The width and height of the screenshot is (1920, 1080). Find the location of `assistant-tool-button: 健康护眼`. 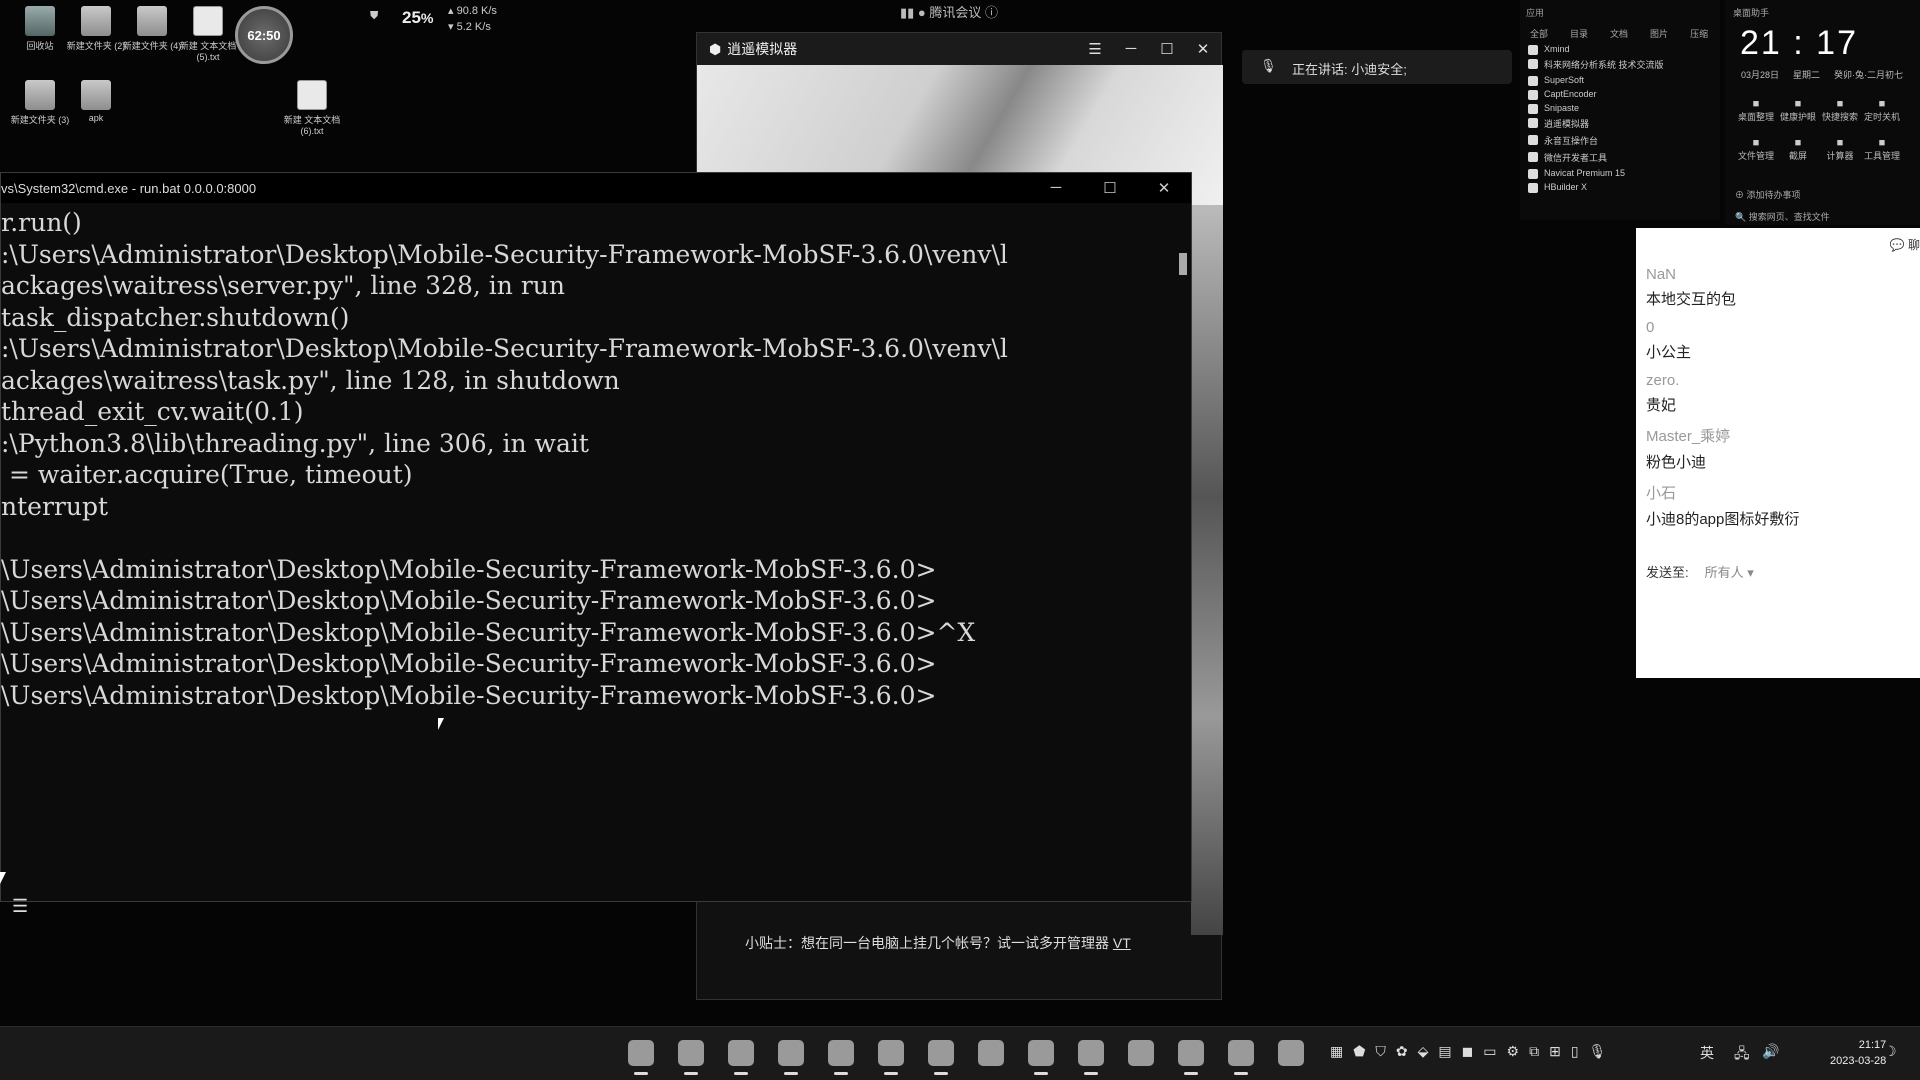

assistant-tool-button: 健康护眼 is located at coordinates (1798, 110).